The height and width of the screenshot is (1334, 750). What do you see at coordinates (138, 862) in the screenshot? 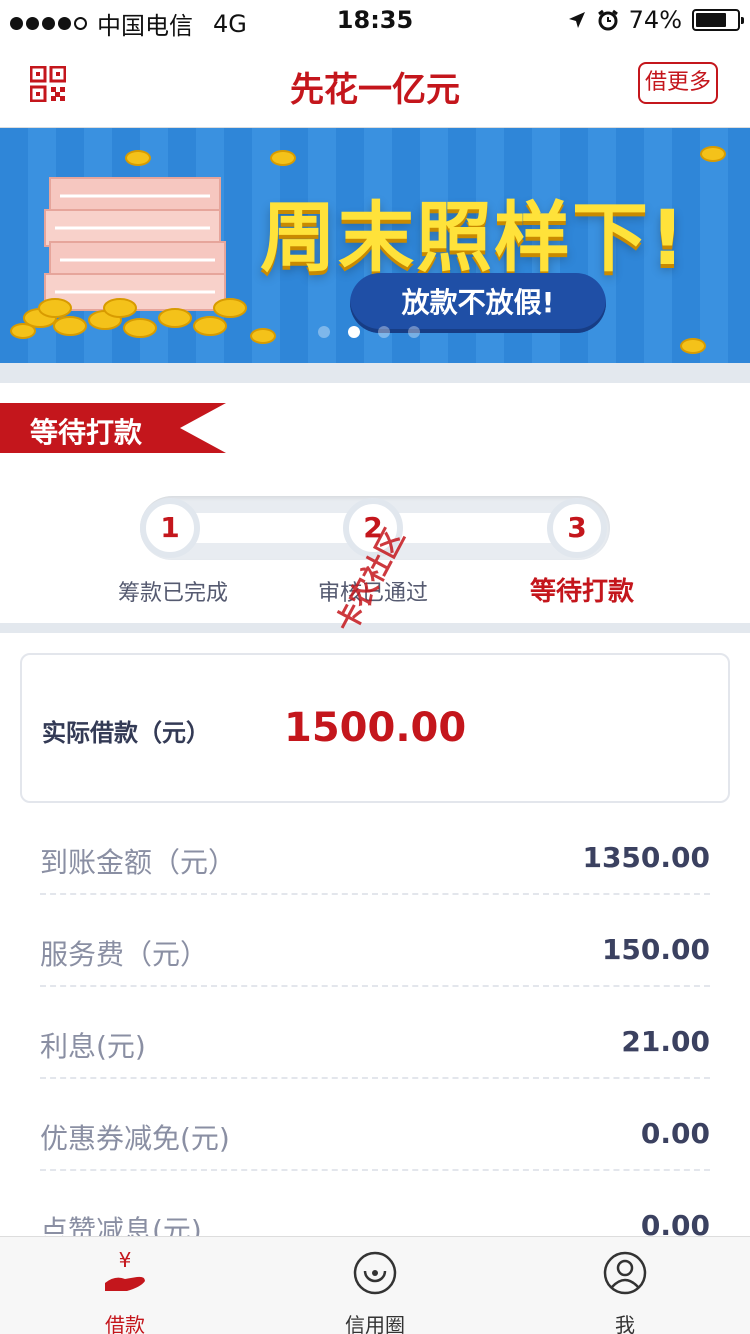
I see `detail-label: 到账金额（元）` at bounding box center [138, 862].